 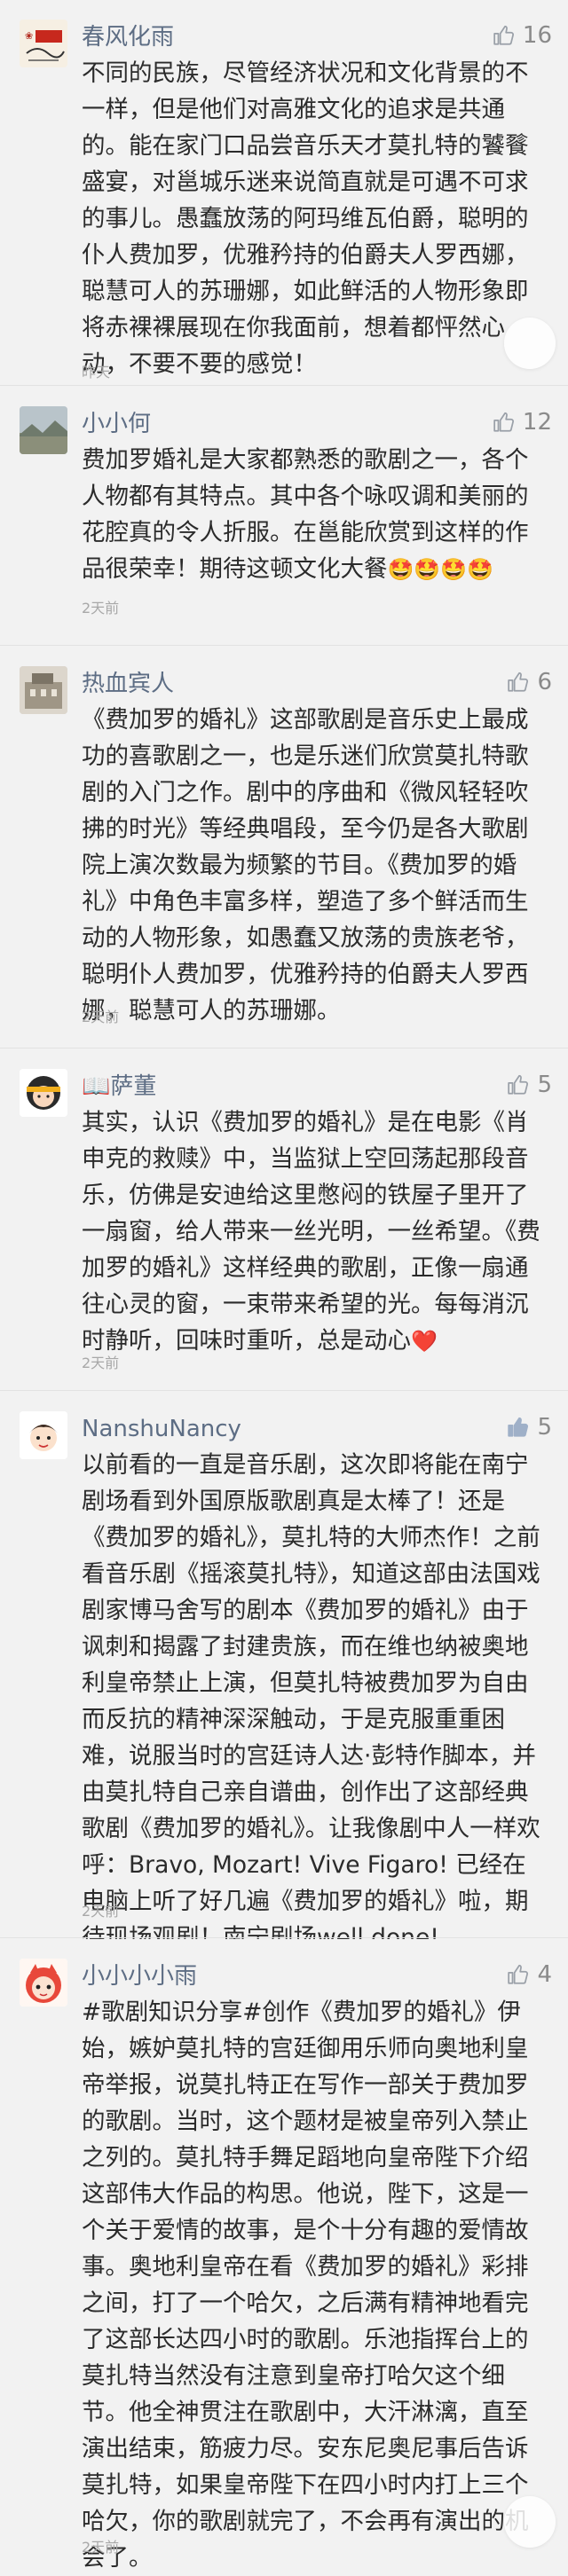 I want to click on timestamp: 昨天, so click(x=96, y=372).